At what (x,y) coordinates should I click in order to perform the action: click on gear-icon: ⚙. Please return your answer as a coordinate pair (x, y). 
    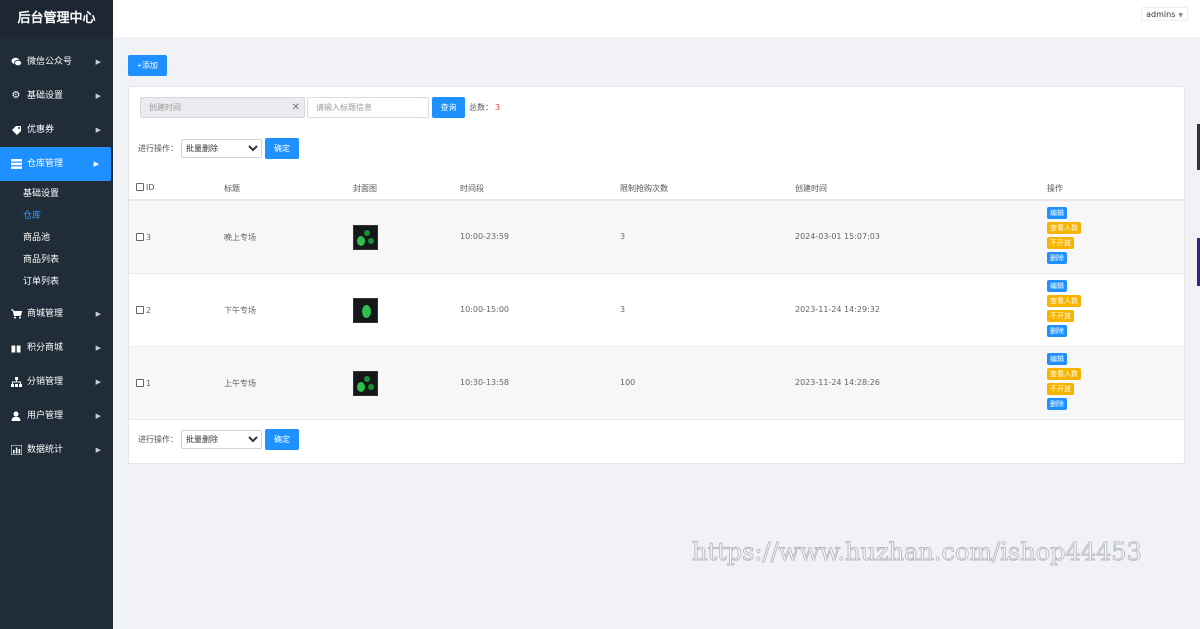
    Looking at the image, I should click on (16, 95).